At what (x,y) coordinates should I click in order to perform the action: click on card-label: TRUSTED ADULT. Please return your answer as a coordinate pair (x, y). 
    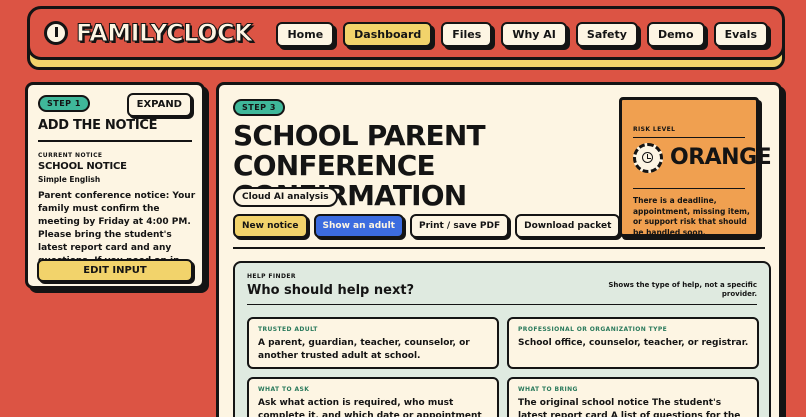
    Looking at the image, I should click on (288, 329).